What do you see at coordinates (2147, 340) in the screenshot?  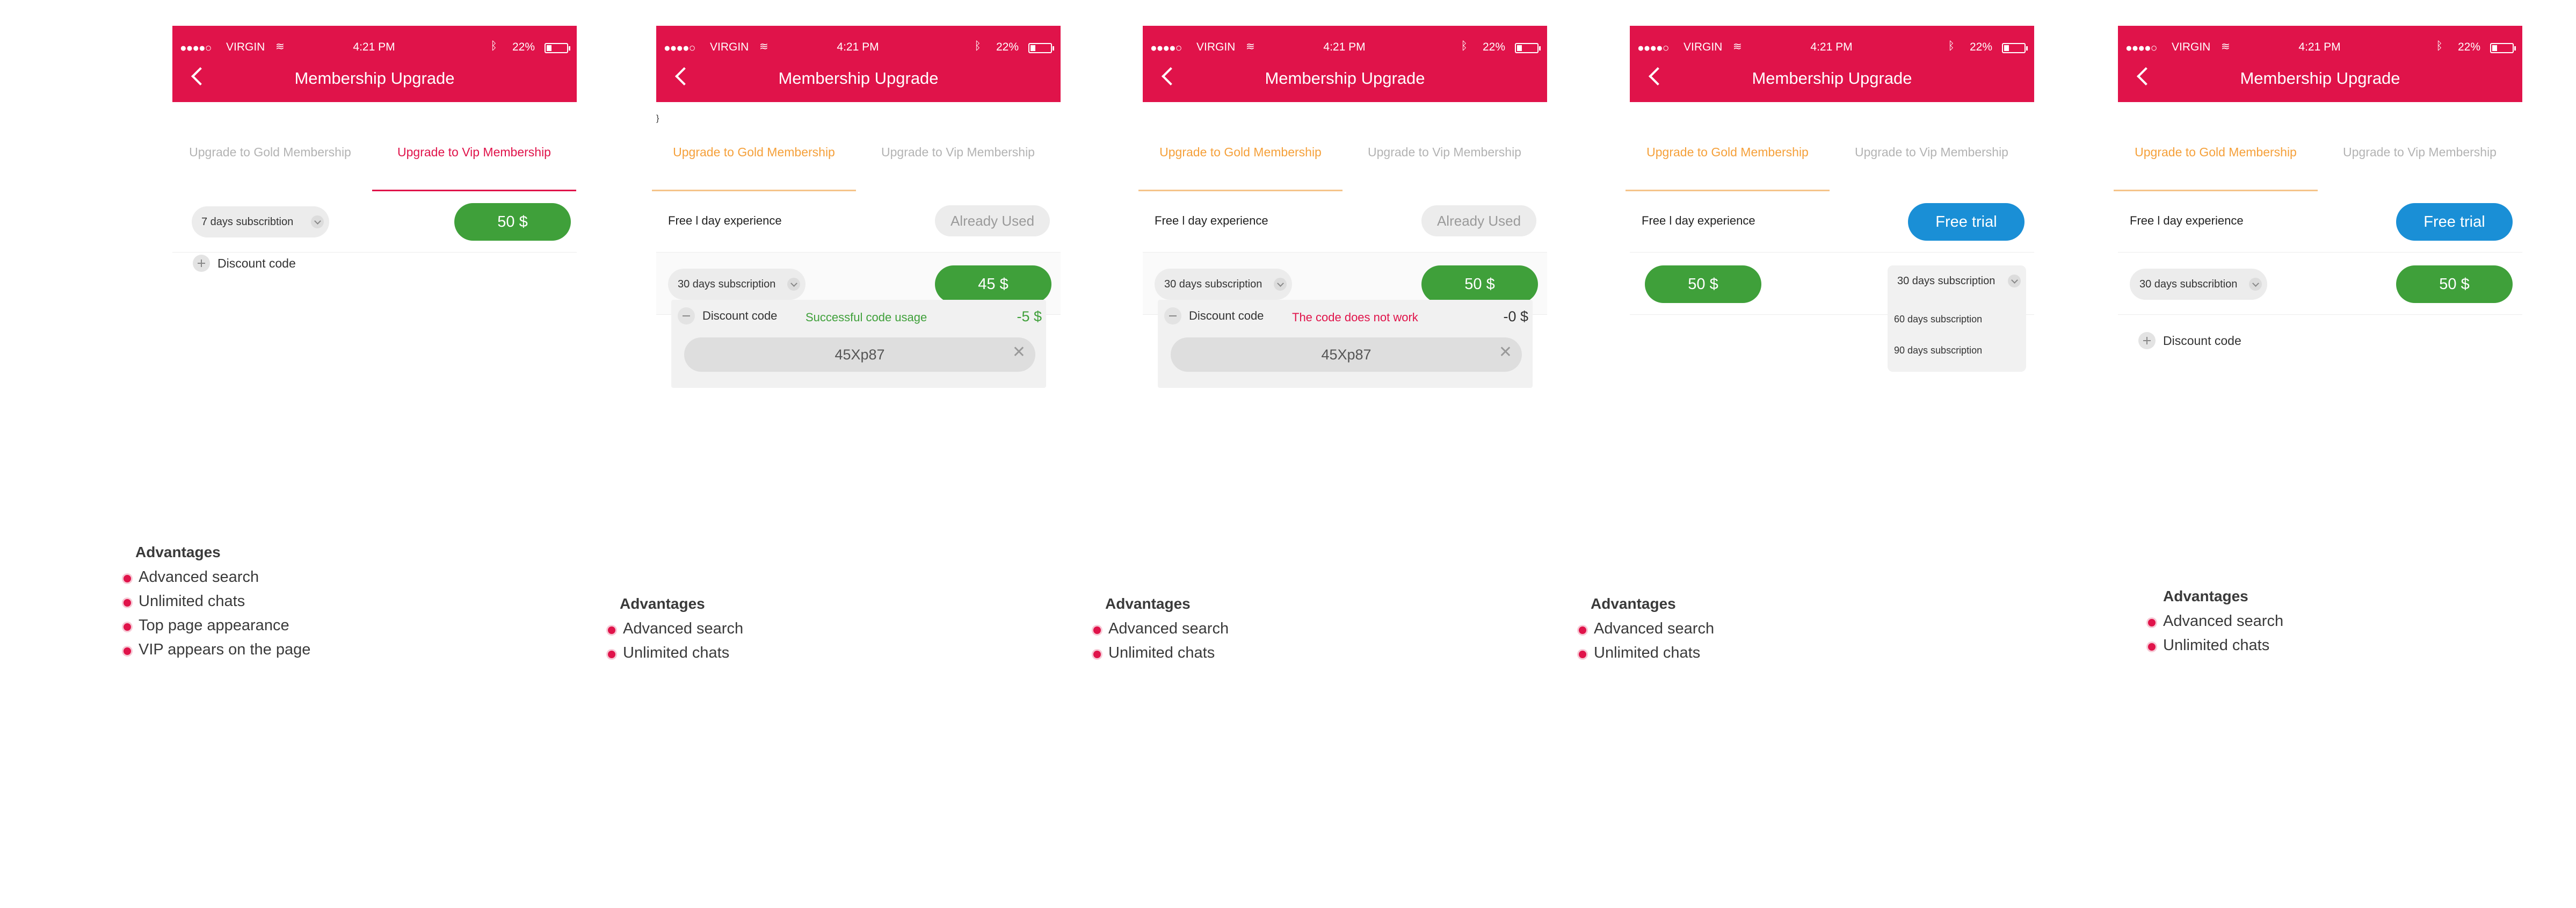 I see `plus-icon` at bounding box center [2147, 340].